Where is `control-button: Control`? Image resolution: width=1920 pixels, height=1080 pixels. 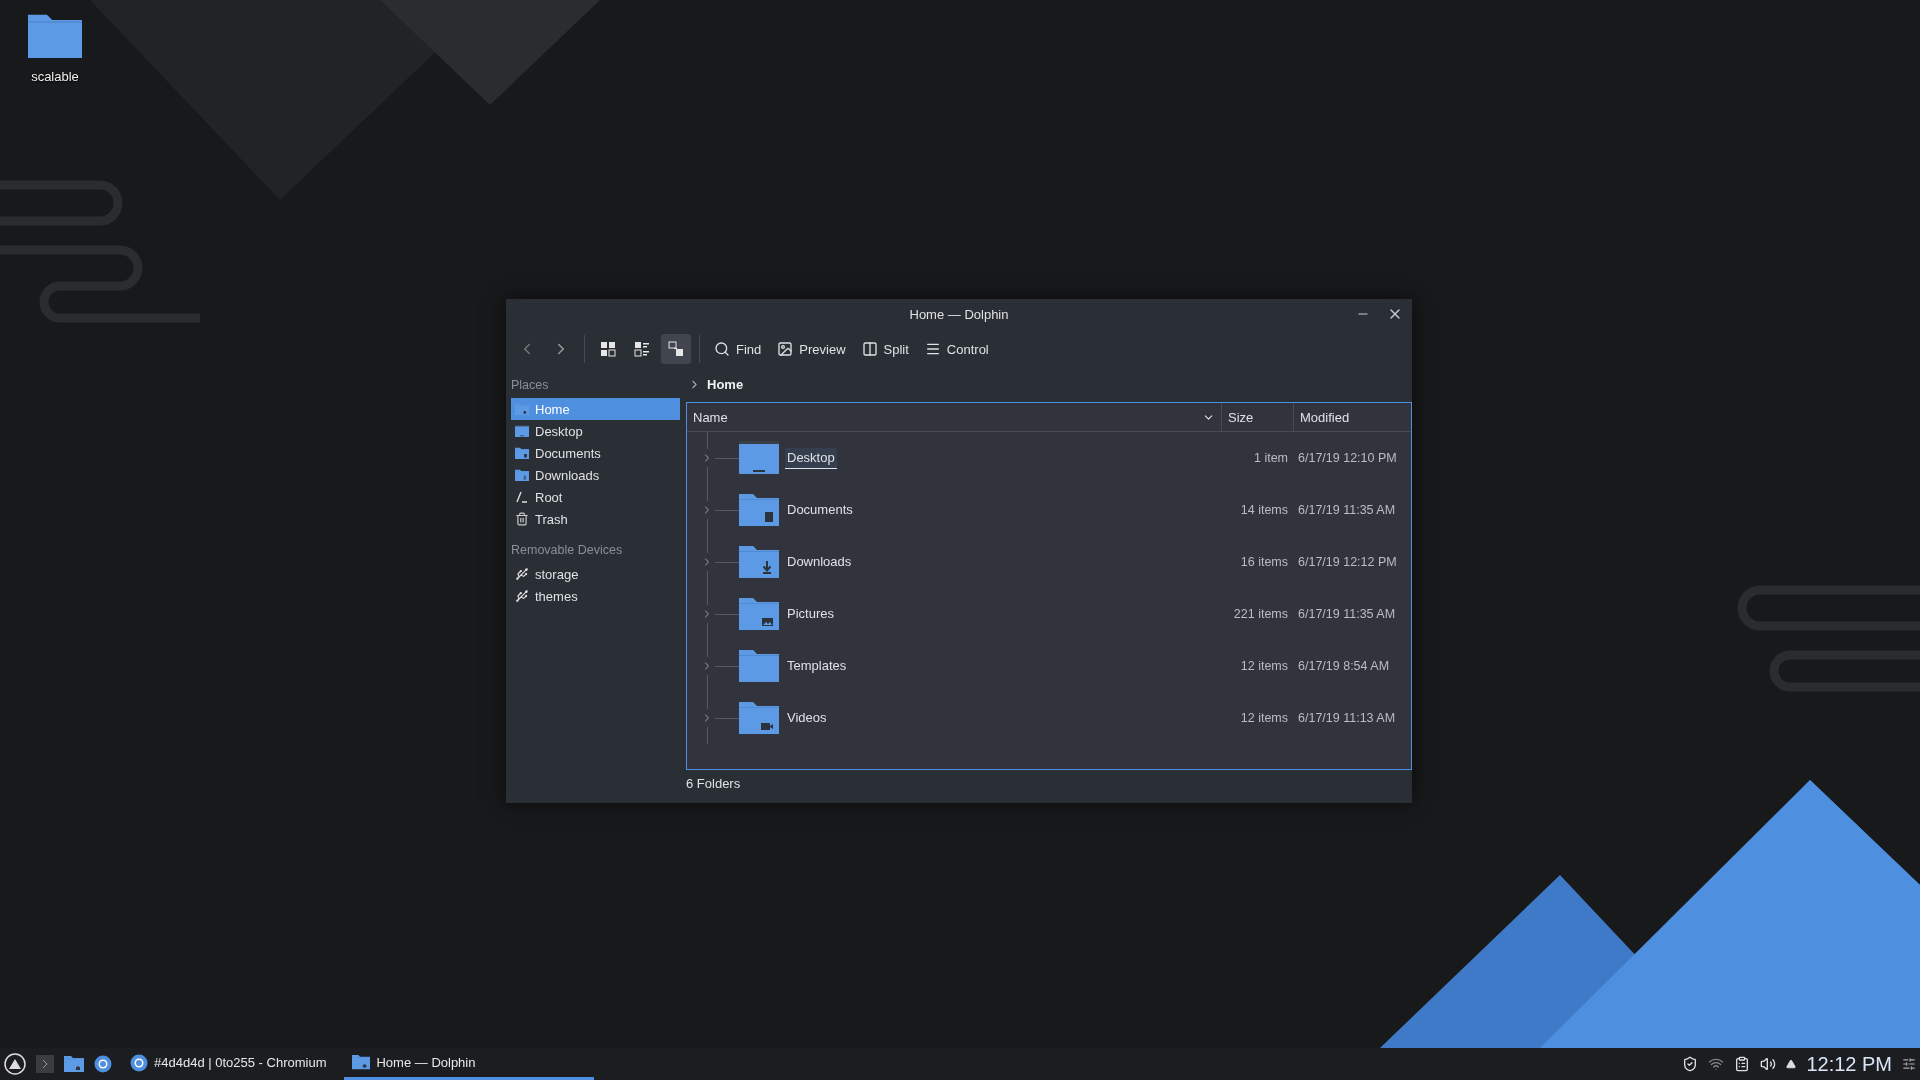 control-button: Control is located at coordinates (956, 349).